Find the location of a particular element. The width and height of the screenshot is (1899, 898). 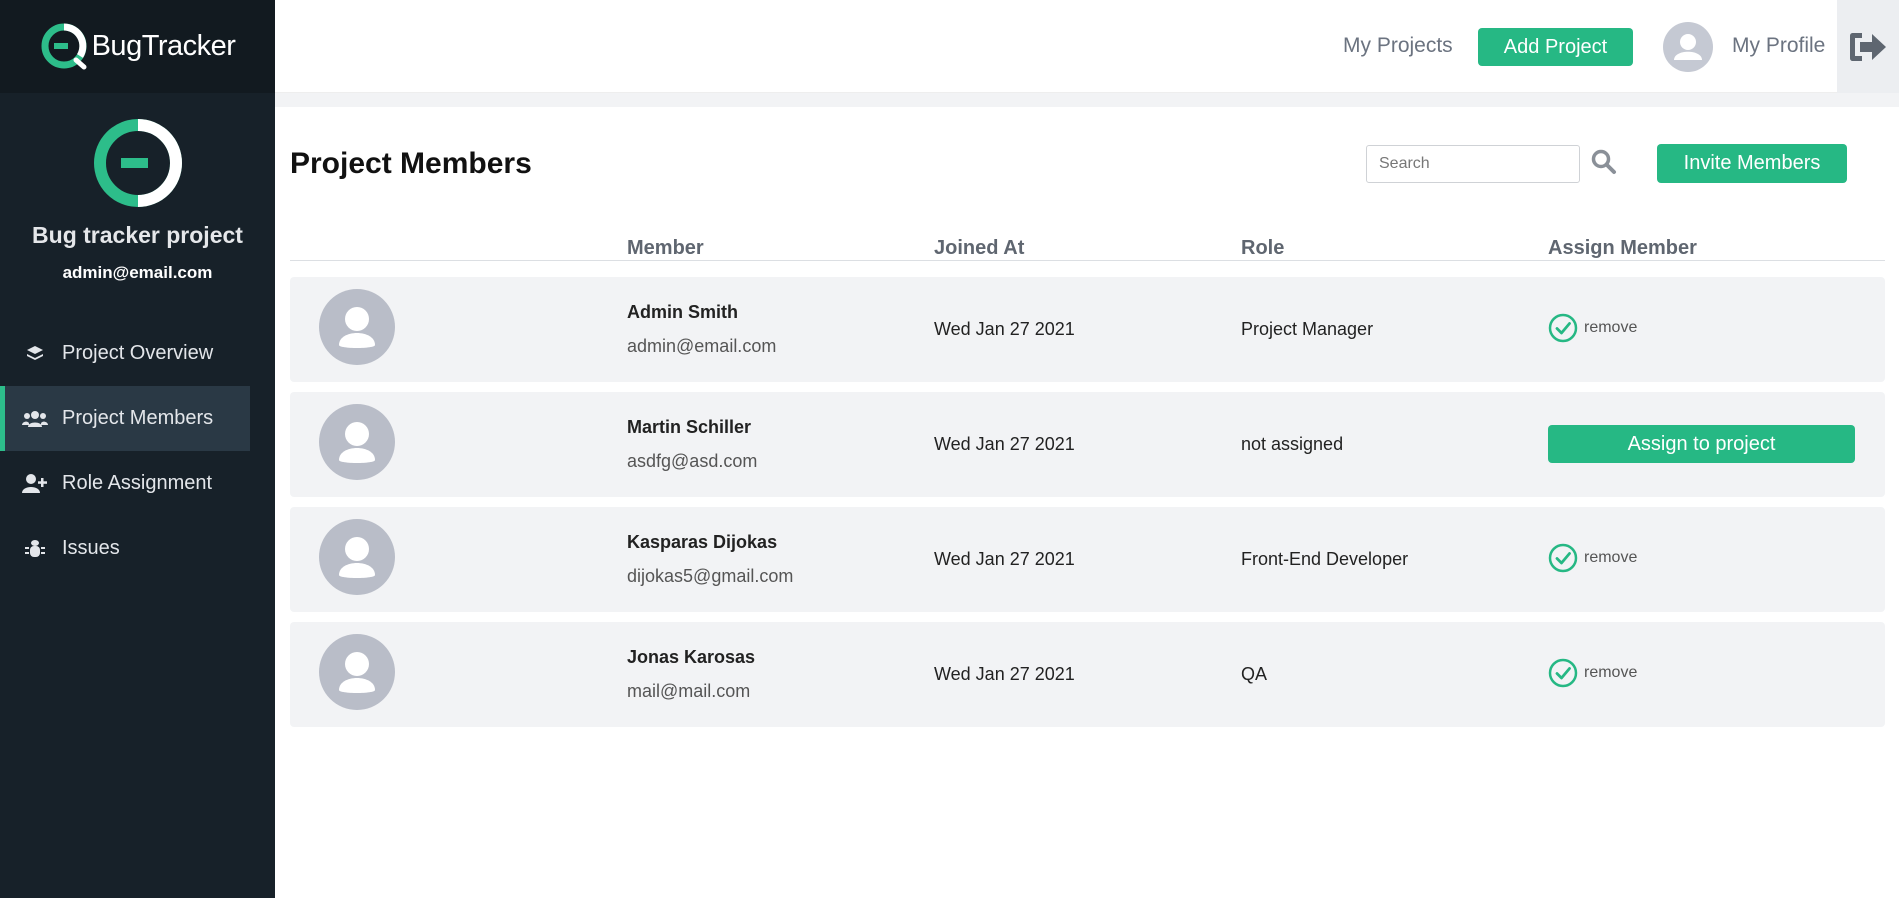

my-projects-link: My Projects is located at coordinates (1398, 46).